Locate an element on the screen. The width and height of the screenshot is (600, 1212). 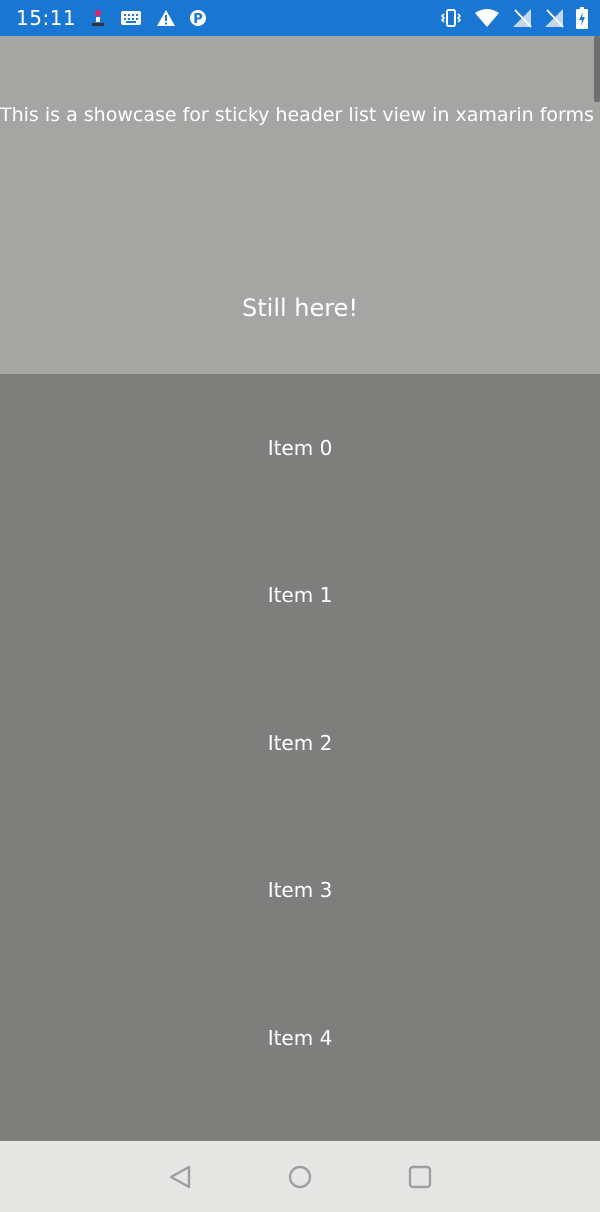
status-right-icons is located at coordinates (508, 18).